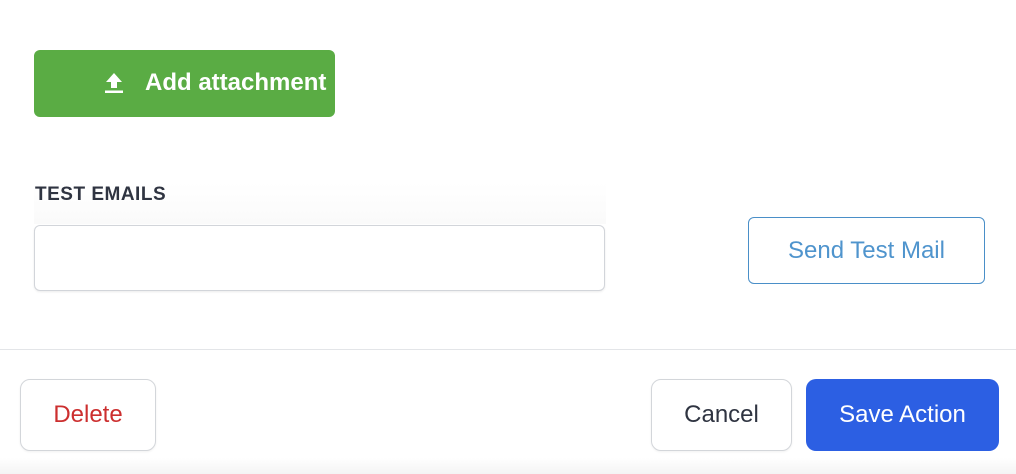 The width and height of the screenshot is (1016, 474). Describe the element at coordinates (236, 82) in the screenshot. I see `add-attachment-label: Add attachment` at that location.